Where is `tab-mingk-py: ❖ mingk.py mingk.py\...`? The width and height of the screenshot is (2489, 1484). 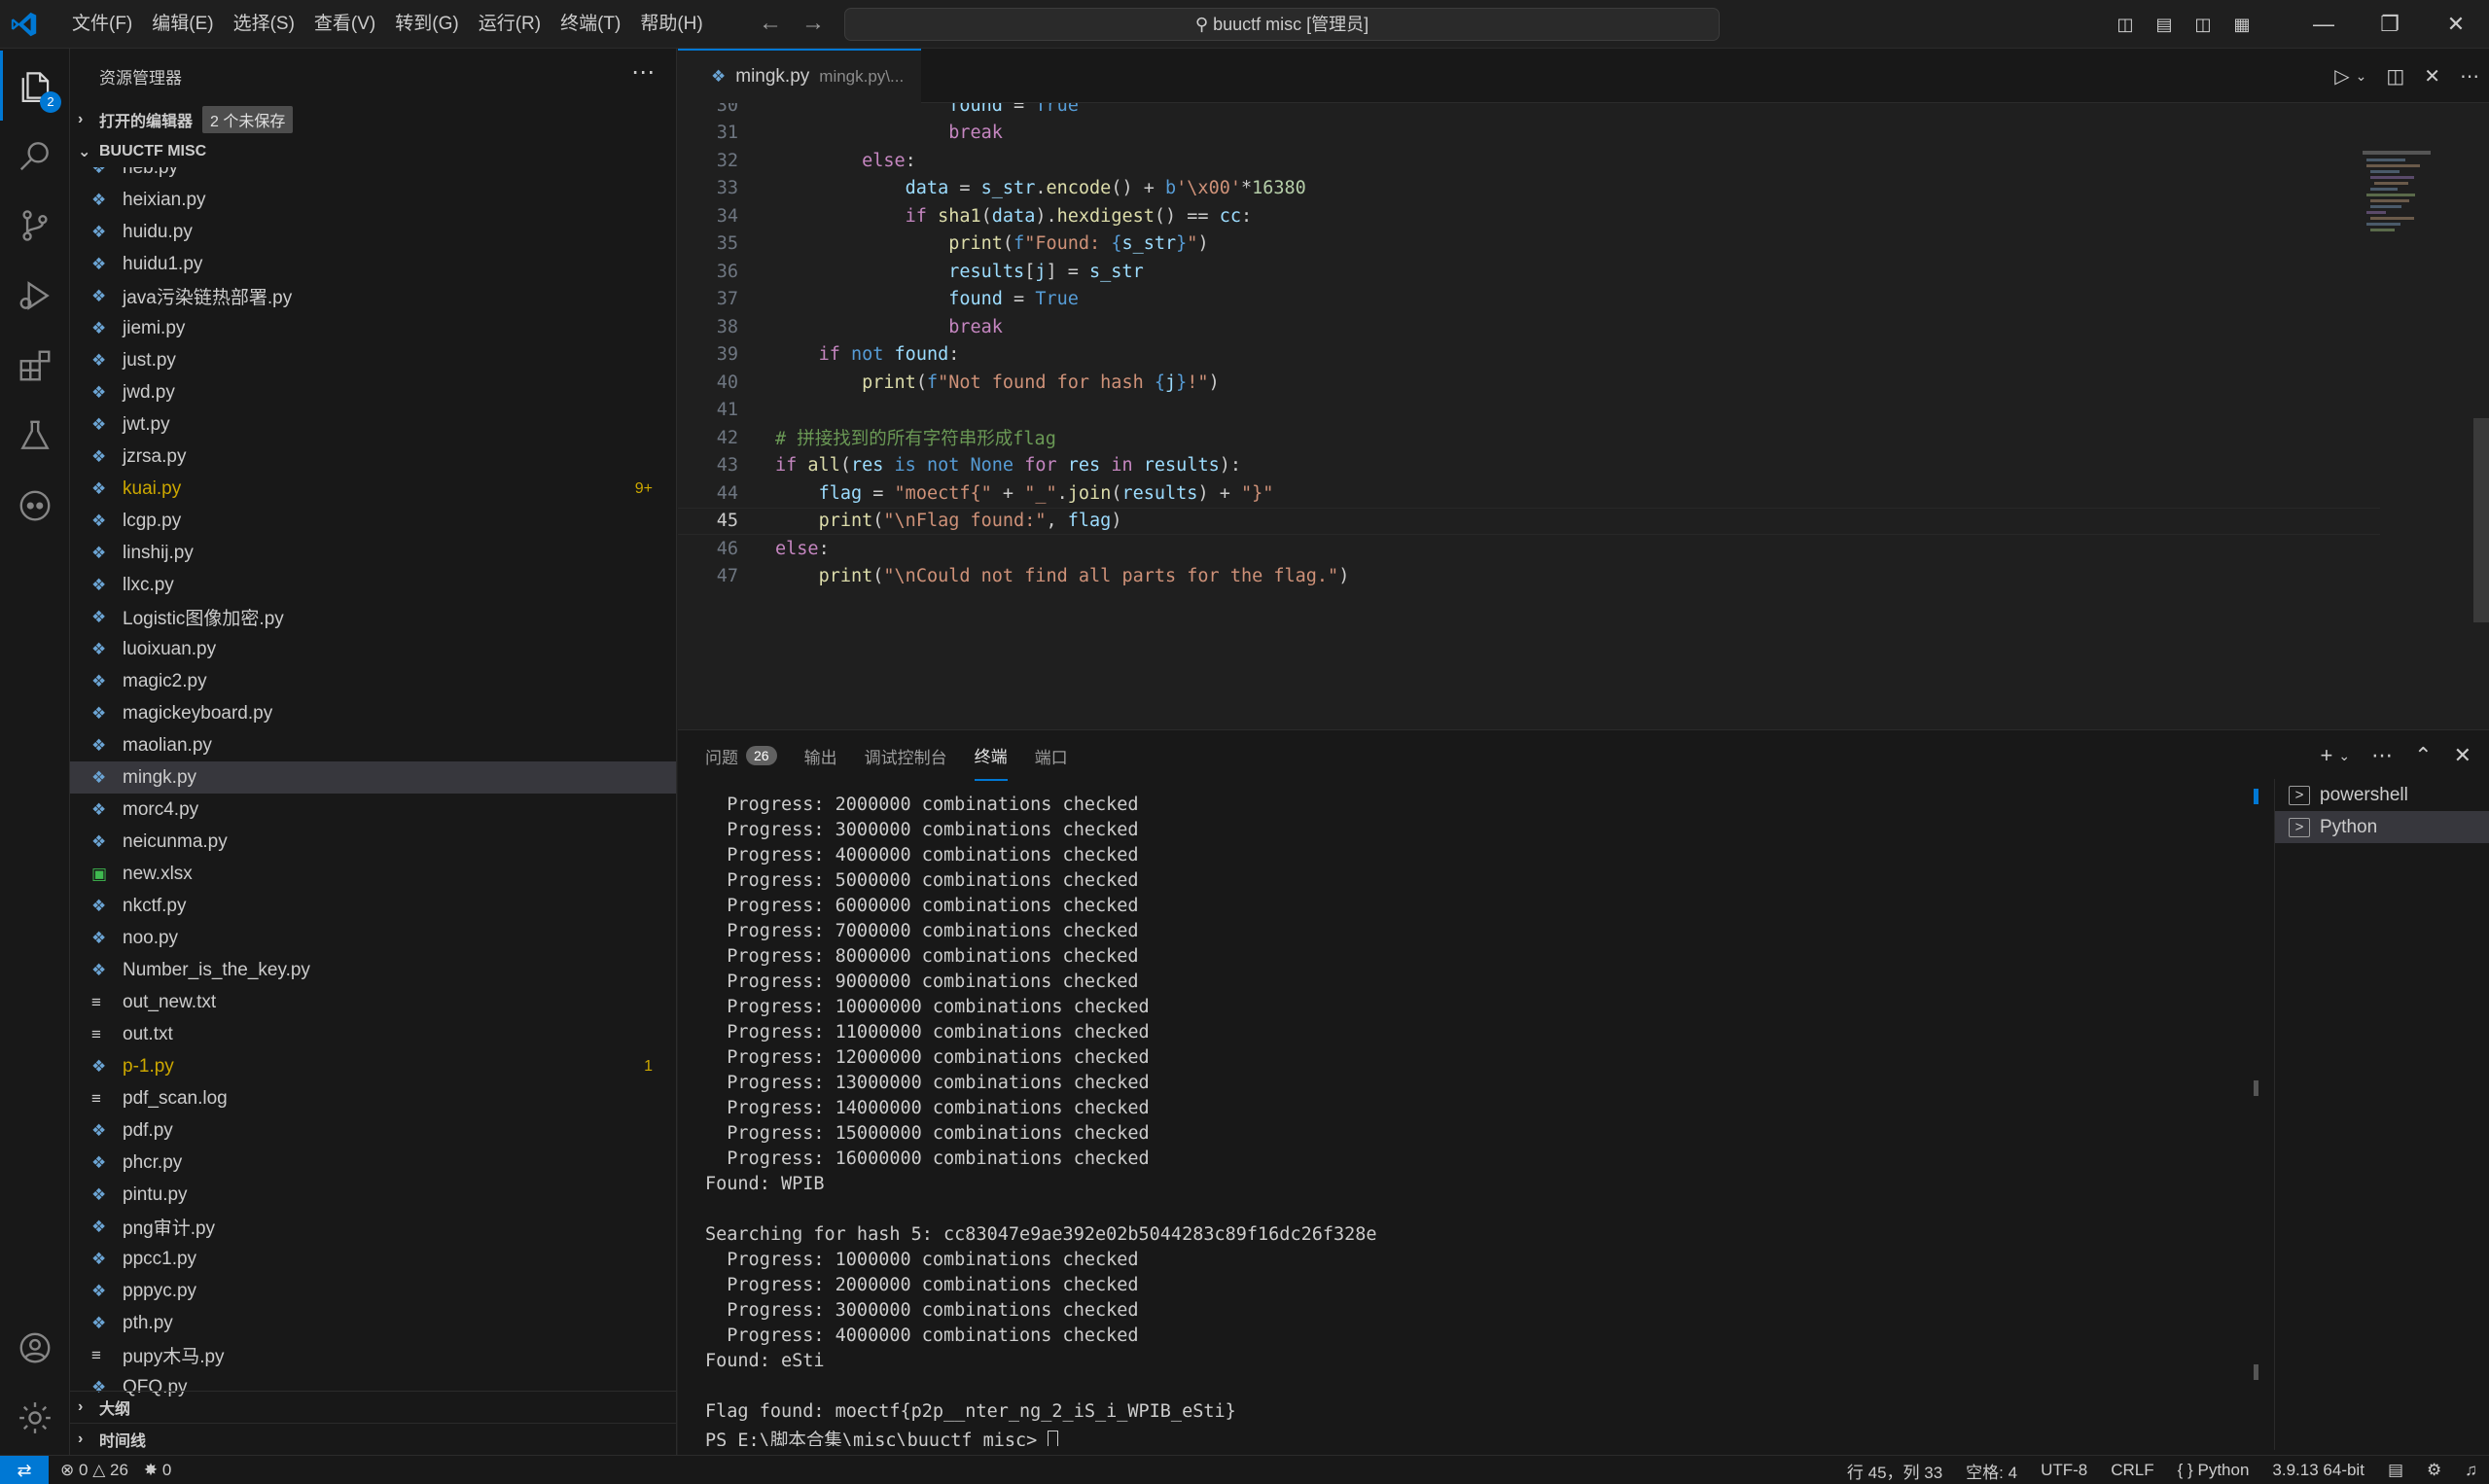 tab-mingk-py: ❖ mingk.py mingk.py\... is located at coordinates (799, 76).